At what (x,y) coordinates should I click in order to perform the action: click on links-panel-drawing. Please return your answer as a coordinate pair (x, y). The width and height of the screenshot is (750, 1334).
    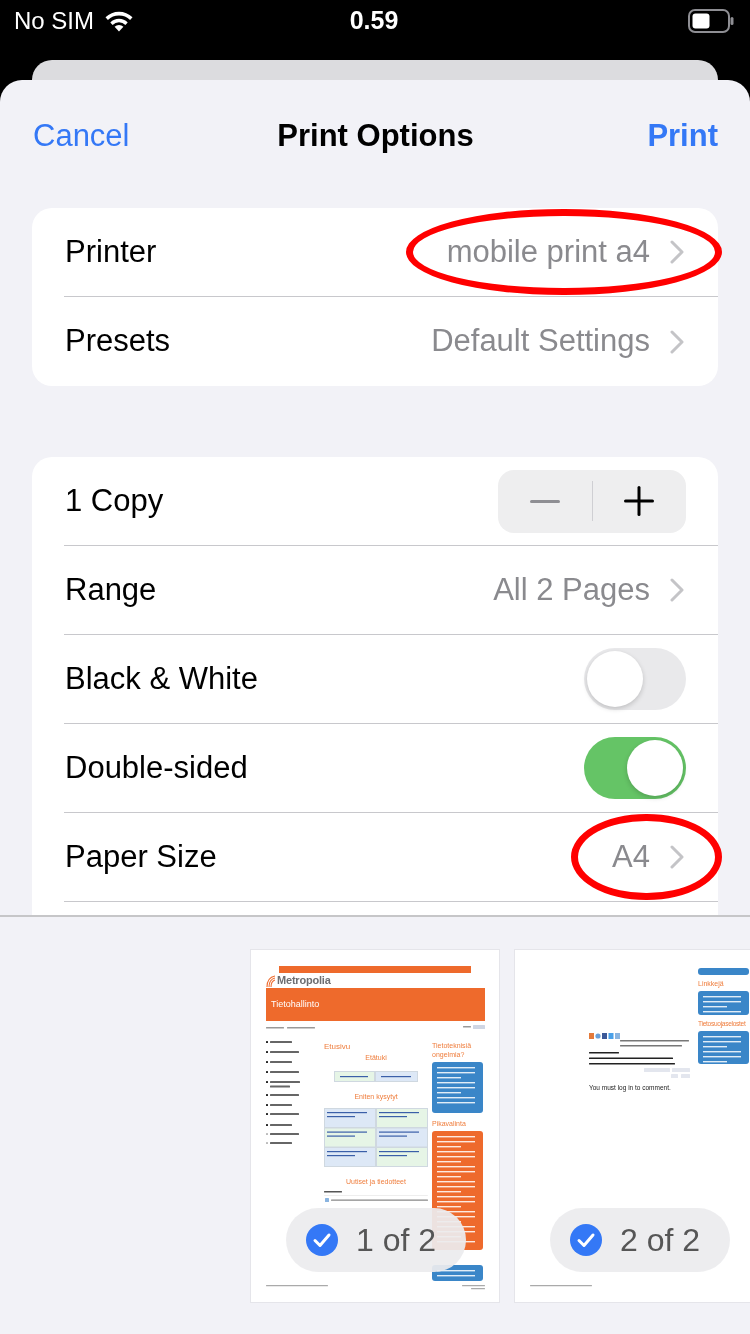
    Looking at the image, I should click on (723, 1003).